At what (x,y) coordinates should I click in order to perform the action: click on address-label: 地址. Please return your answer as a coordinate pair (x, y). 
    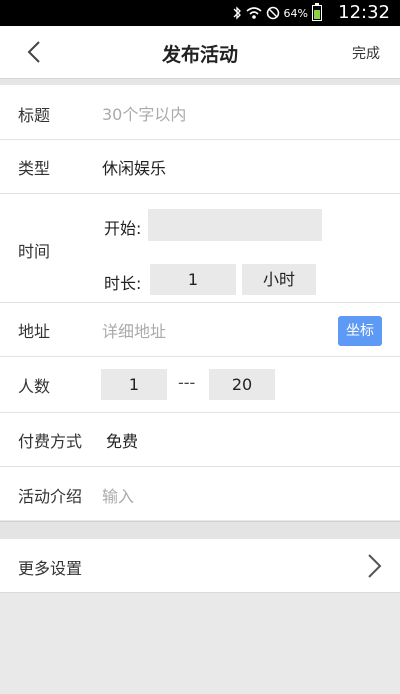
    Looking at the image, I should click on (34, 331).